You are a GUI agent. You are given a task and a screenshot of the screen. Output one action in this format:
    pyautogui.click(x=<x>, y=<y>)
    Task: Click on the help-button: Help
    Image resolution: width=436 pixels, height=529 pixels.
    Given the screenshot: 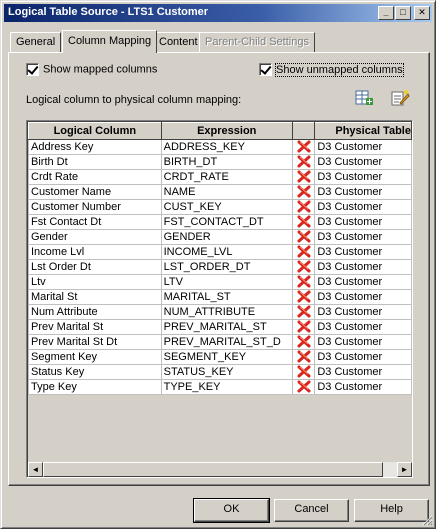 What is the action you would take?
    pyautogui.click(x=391, y=510)
    